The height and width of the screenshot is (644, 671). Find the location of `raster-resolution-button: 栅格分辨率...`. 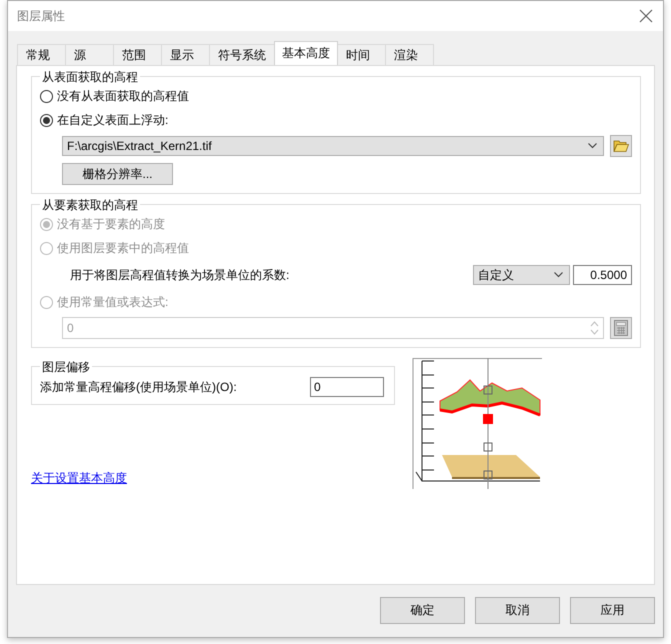

raster-resolution-button: 栅格分辨率... is located at coordinates (117, 174).